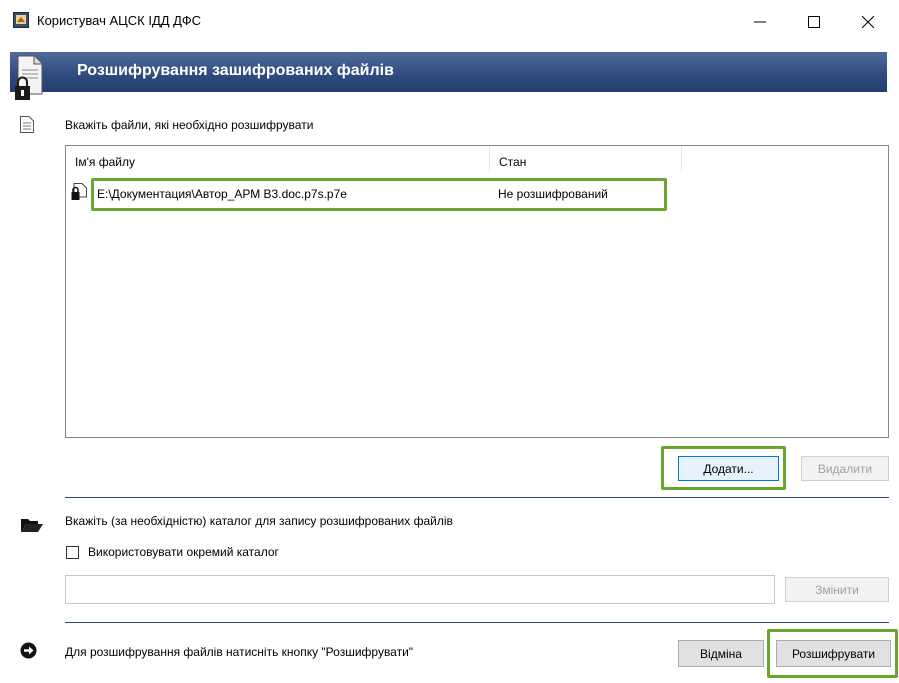 The width and height of the screenshot is (899, 683). Describe the element at coordinates (28, 650) in the screenshot. I see `arrow-right-circle-icon` at that location.